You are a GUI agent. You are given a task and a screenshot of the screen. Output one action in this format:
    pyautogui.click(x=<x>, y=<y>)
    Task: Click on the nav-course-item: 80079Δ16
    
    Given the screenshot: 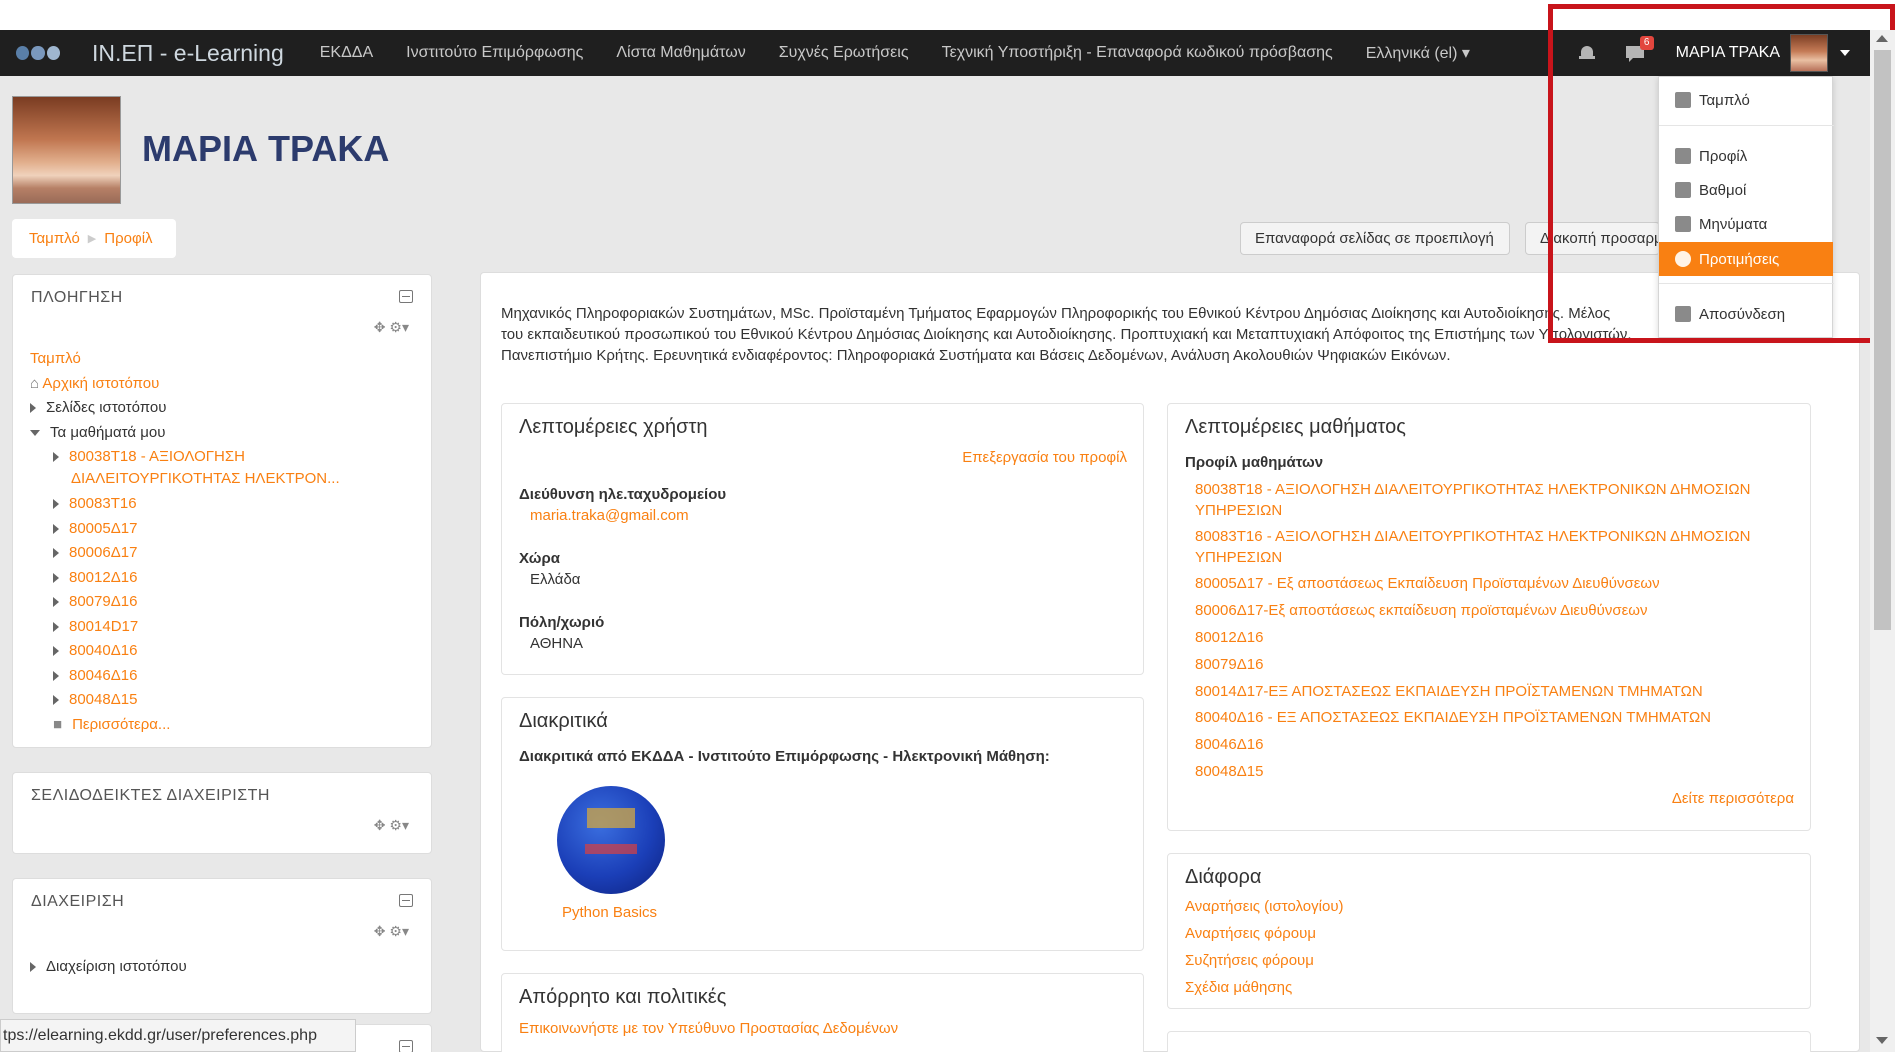 What is the action you would take?
    pyautogui.click(x=103, y=601)
    